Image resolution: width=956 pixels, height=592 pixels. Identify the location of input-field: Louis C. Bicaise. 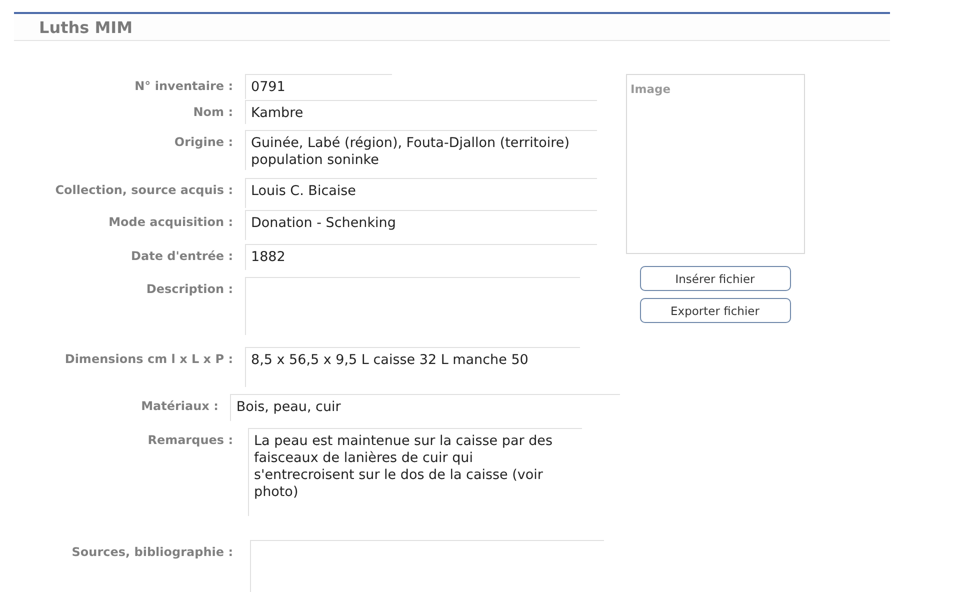
(421, 193).